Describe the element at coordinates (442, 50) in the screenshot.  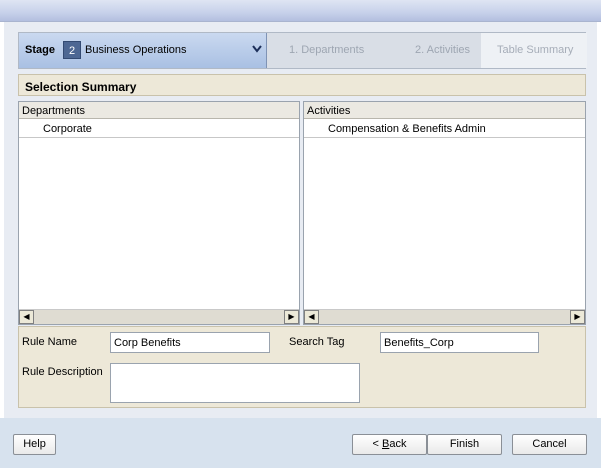
I see `step-activities: 2. Activities` at that location.